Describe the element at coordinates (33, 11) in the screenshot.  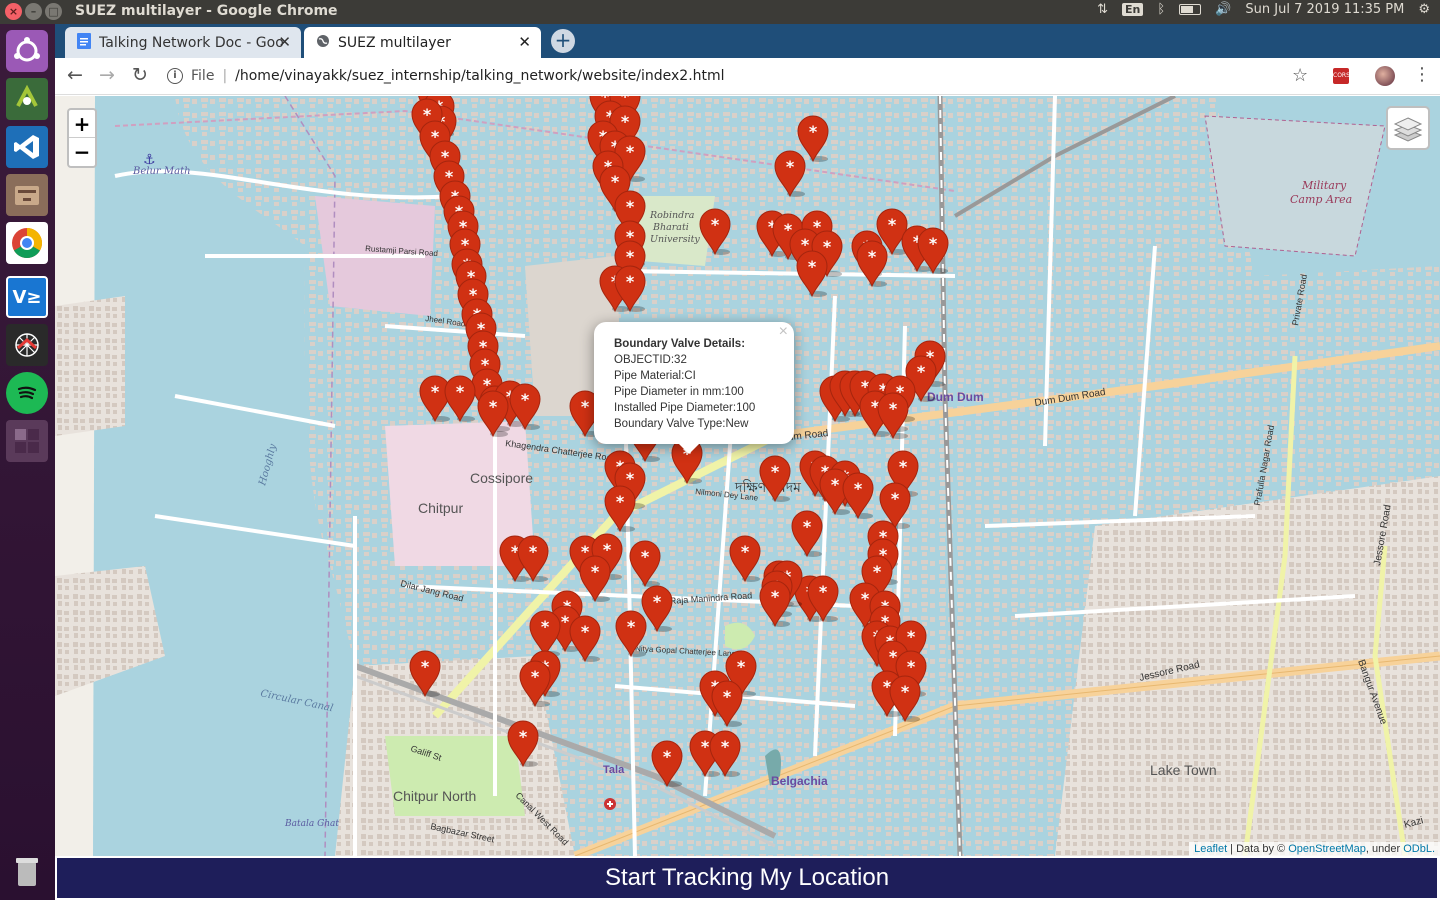
I see `minimize-window-button: –` at that location.